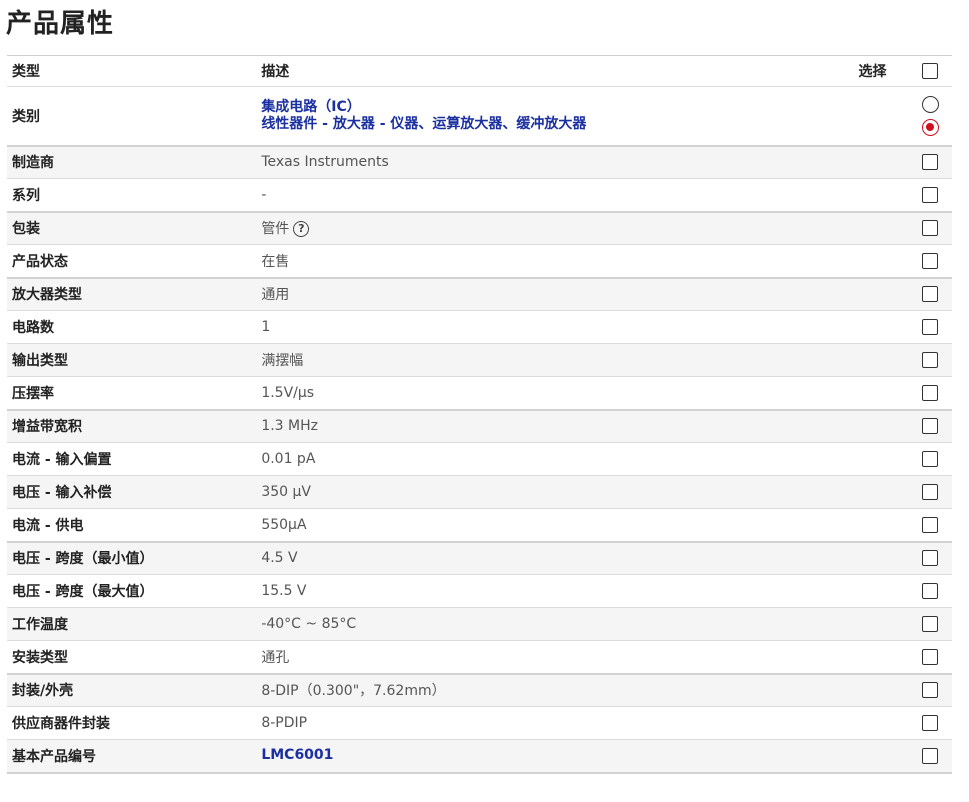 This screenshot has width=969, height=802. What do you see at coordinates (555, 558) in the screenshot?
I see `attribute-description: 4.5 V` at bounding box center [555, 558].